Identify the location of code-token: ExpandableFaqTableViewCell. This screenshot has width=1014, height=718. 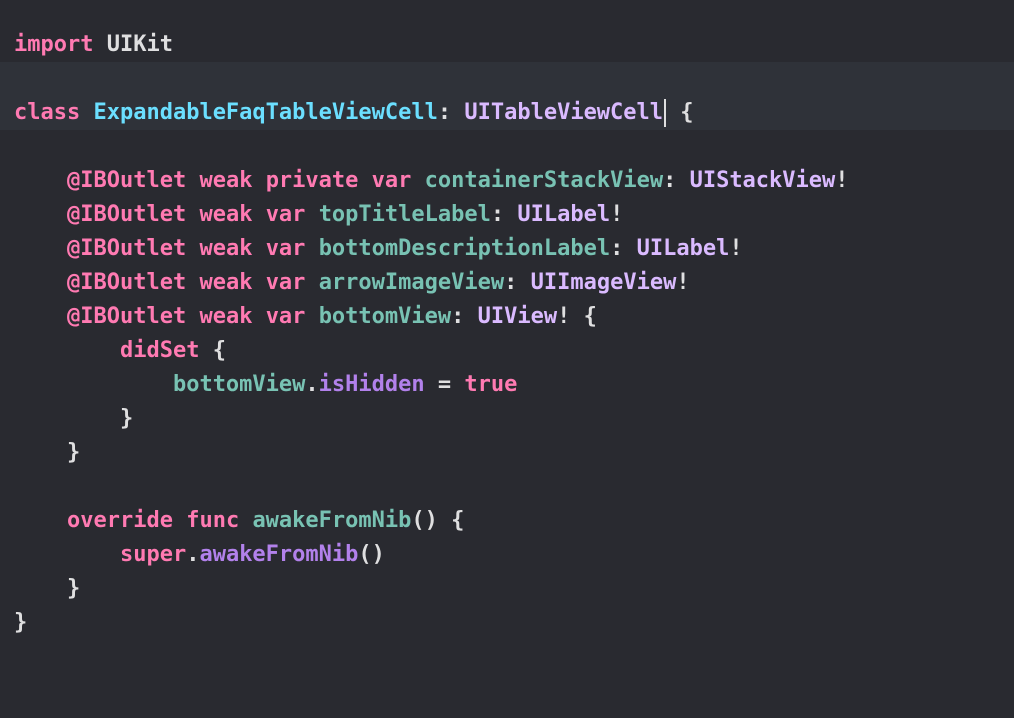
(265, 112).